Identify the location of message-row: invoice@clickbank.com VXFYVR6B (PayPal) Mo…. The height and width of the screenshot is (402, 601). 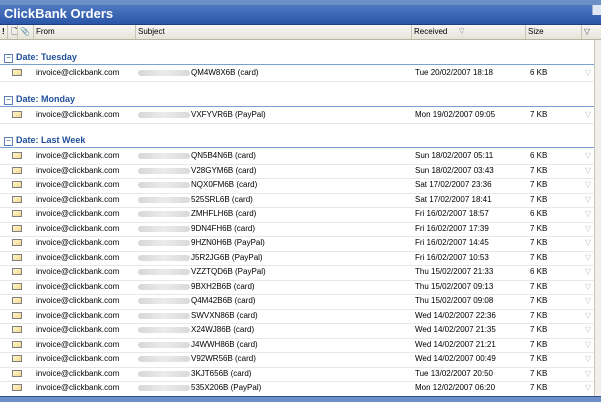
(297, 116).